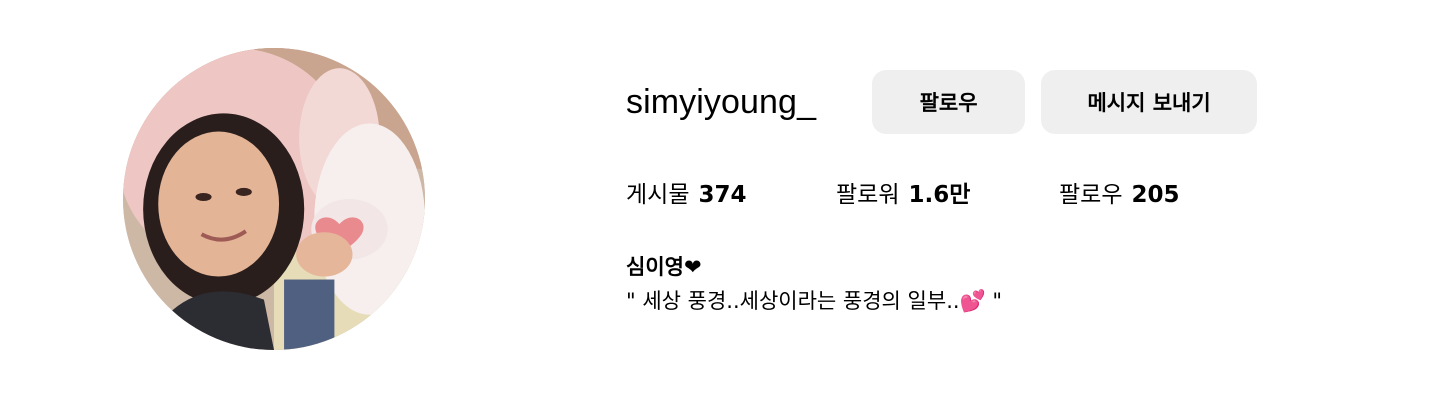 The height and width of the screenshot is (410, 1449). I want to click on following-link: 팔로우 205, so click(1119, 192).